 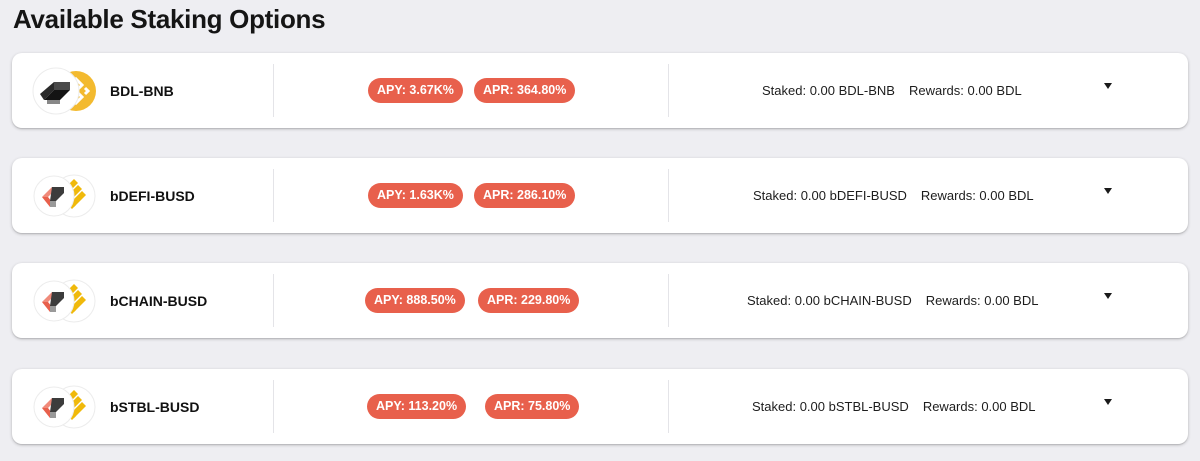 I want to click on bchain-busd-pair-icon, so click(x=63, y=301).